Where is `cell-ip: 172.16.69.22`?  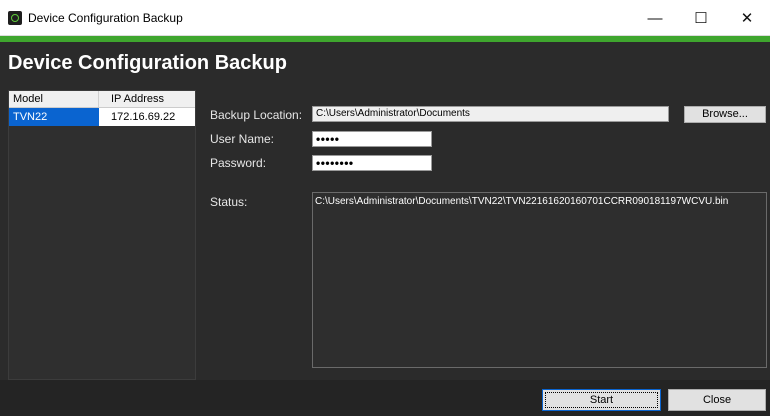 cell-ip: 172.16.69.22 is located at coordinates (147, 117).